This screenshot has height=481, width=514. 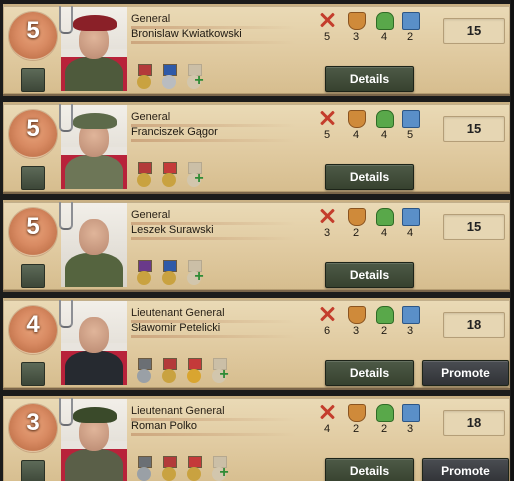 What do you see at coordinates (178, 313) in the screenshot?
I see `general-rank: Lieutenant General` at bounding box center [178, 313].